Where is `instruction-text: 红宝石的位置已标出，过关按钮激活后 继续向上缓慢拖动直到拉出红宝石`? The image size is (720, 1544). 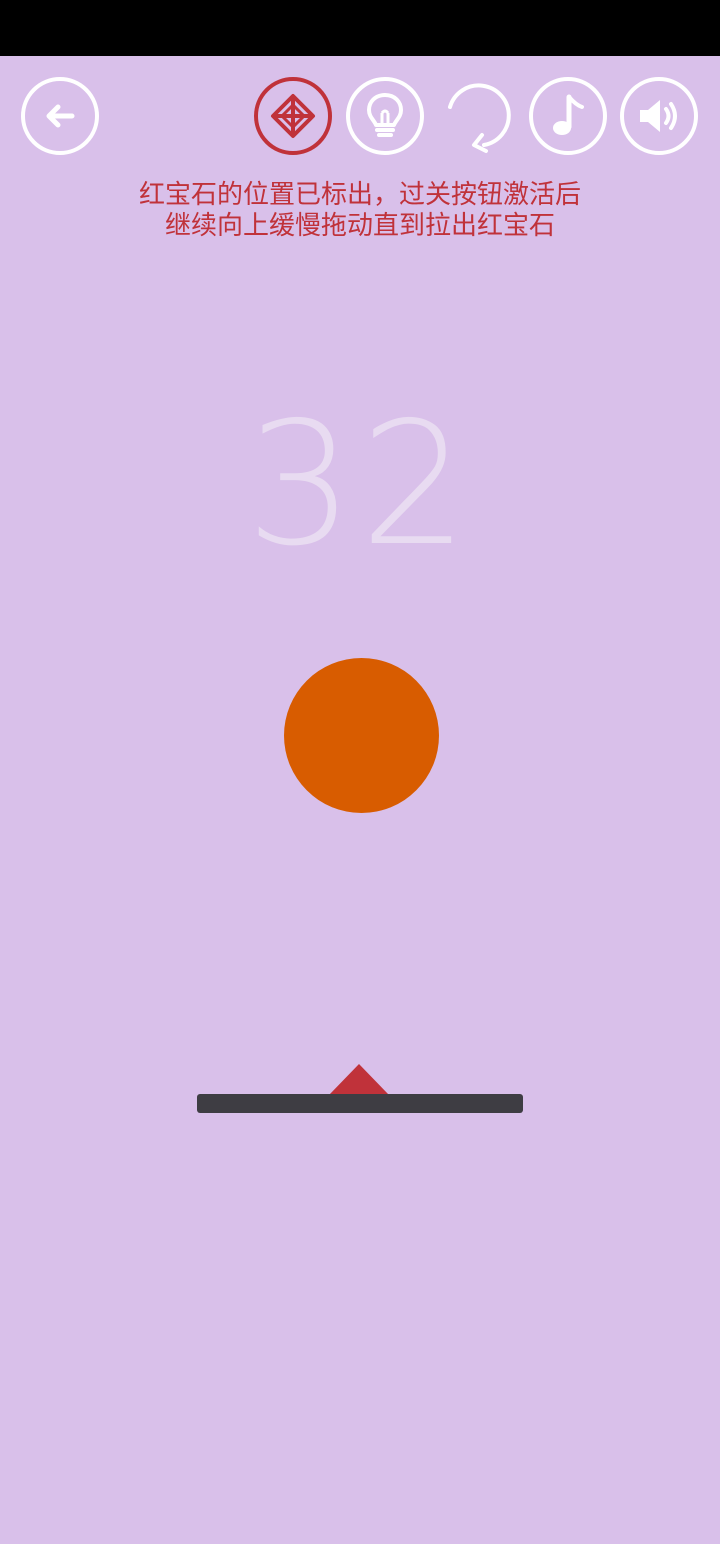
instruction-text: 红宝石的位置已标出，过关按钮激活后 继续向上缓慢拖动直到拉出红宝石 is located at coordinates (360, 211).